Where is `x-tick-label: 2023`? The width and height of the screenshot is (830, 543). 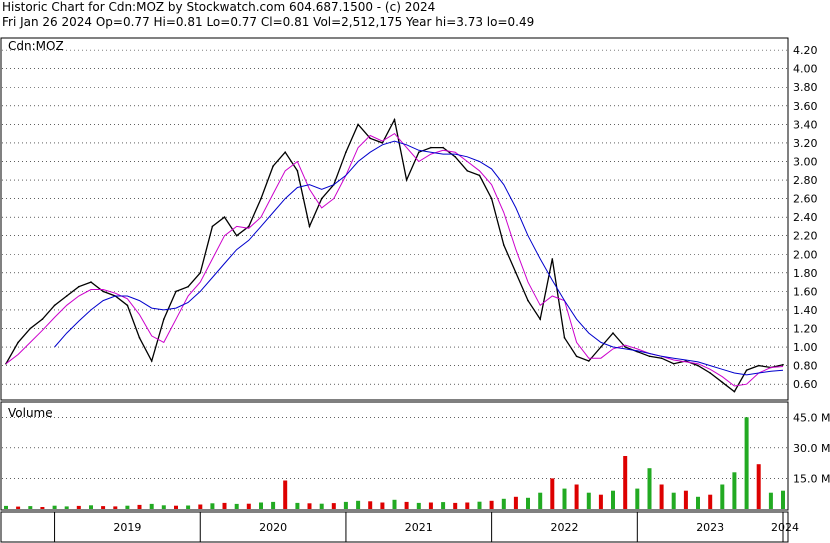 x-tick-label: 2023 is located at coordinates (710, 527).